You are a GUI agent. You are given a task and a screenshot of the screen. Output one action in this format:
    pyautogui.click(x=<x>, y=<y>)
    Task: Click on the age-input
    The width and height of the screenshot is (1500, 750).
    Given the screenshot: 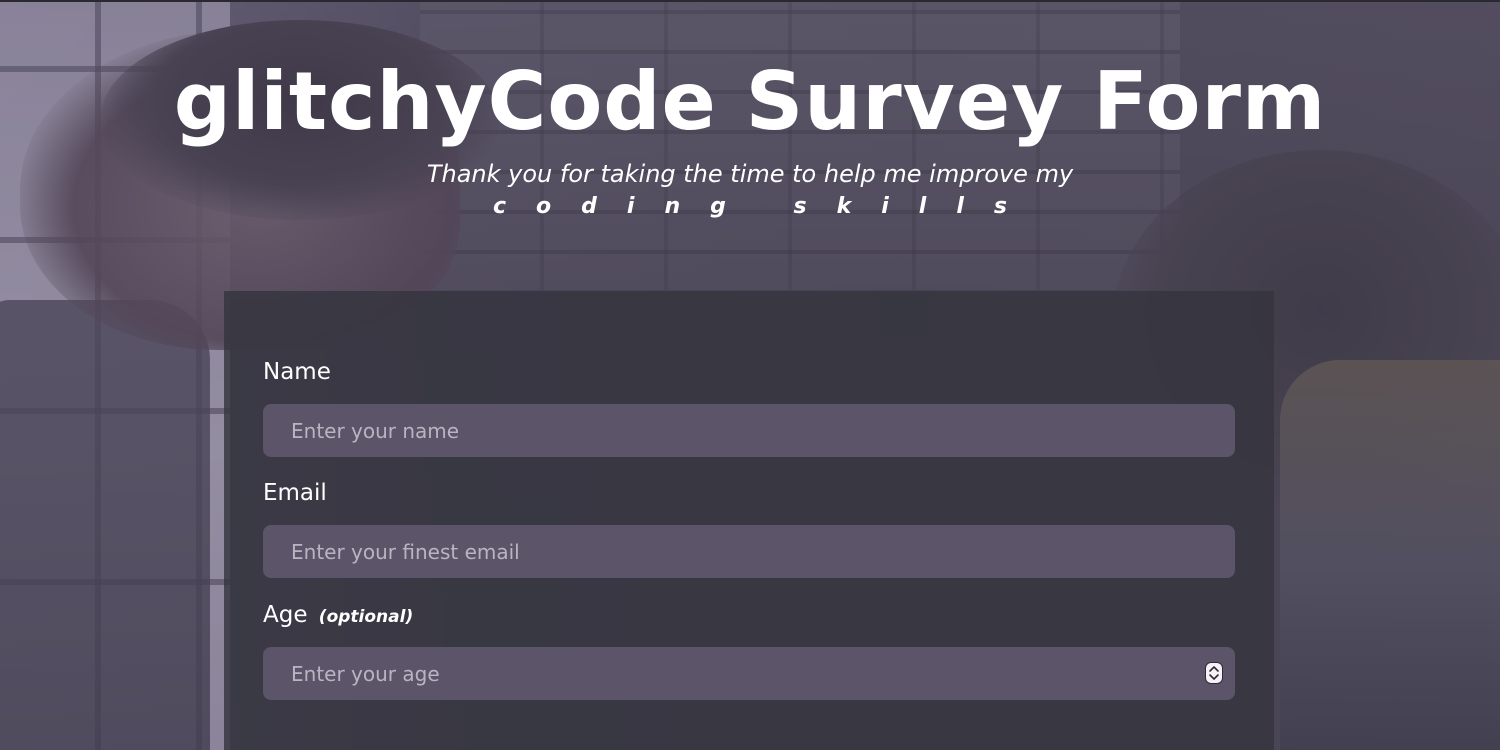 What is the action you would take?
    pyautogui.click(x=749, y=673)
    